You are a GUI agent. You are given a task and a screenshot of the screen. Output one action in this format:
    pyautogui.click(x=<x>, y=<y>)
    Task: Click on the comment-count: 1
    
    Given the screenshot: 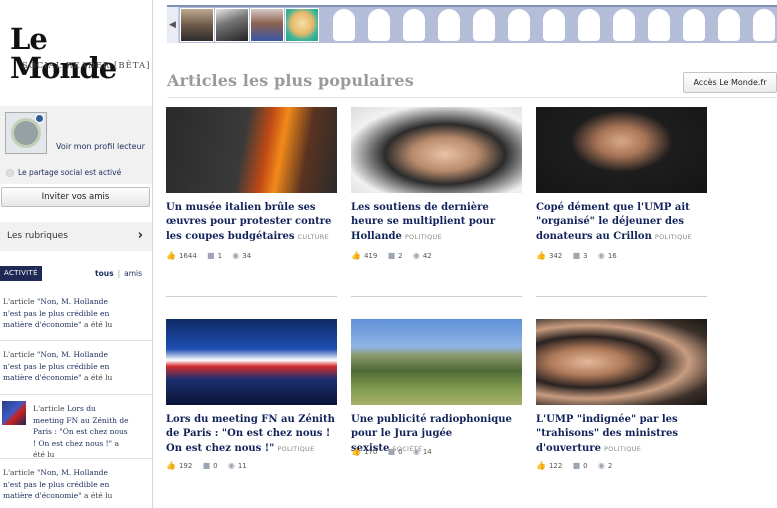 What is the action you would take?
    pyautogui.click(x=220, y=255)
    